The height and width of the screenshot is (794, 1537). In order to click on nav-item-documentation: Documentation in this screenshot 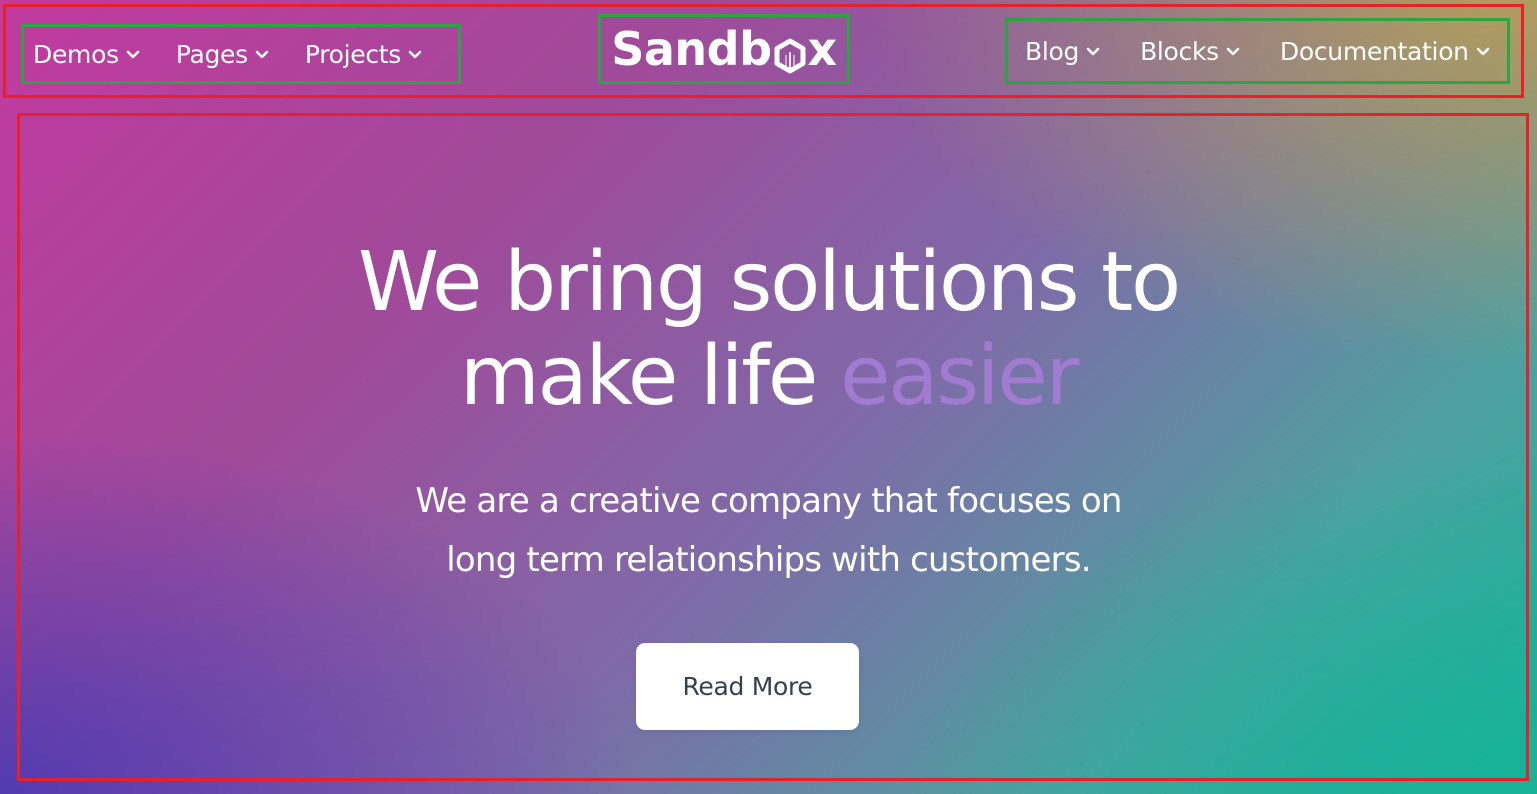, I will do `click(1385, 51)`.